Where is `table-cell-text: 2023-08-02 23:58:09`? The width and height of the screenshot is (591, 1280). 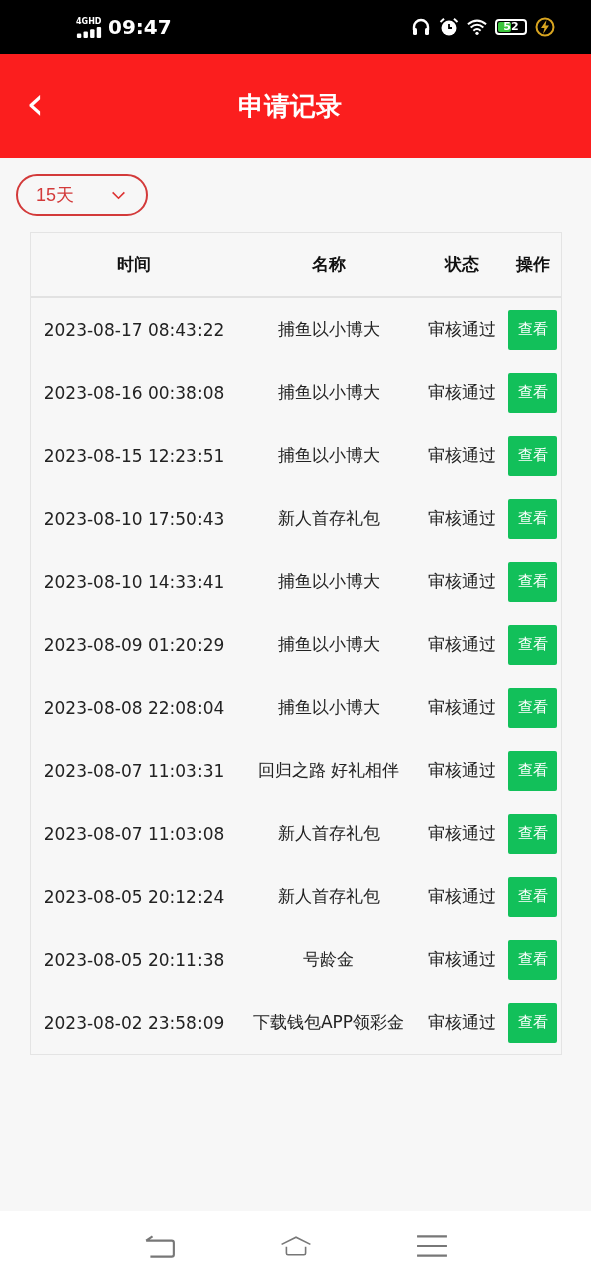
table-cell-text: 2023-08-02 23:58:09 is located at coordinates (134, 1023).